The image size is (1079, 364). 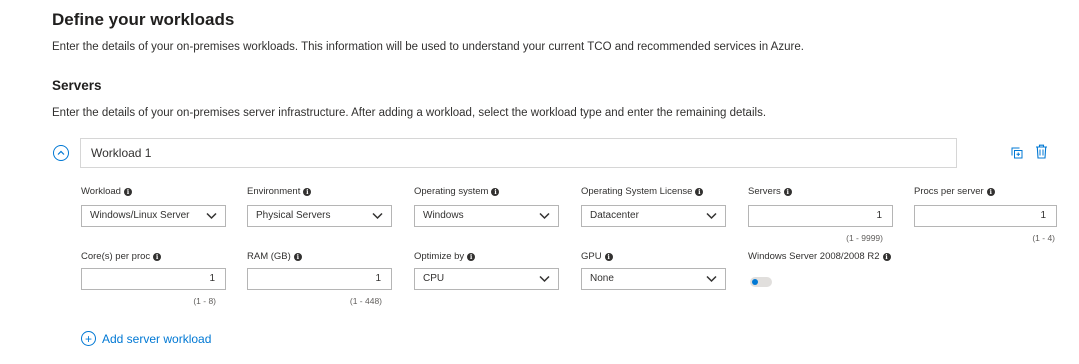 I want to click on operating-system-label: Operating system i, so click(x=457, y=191).